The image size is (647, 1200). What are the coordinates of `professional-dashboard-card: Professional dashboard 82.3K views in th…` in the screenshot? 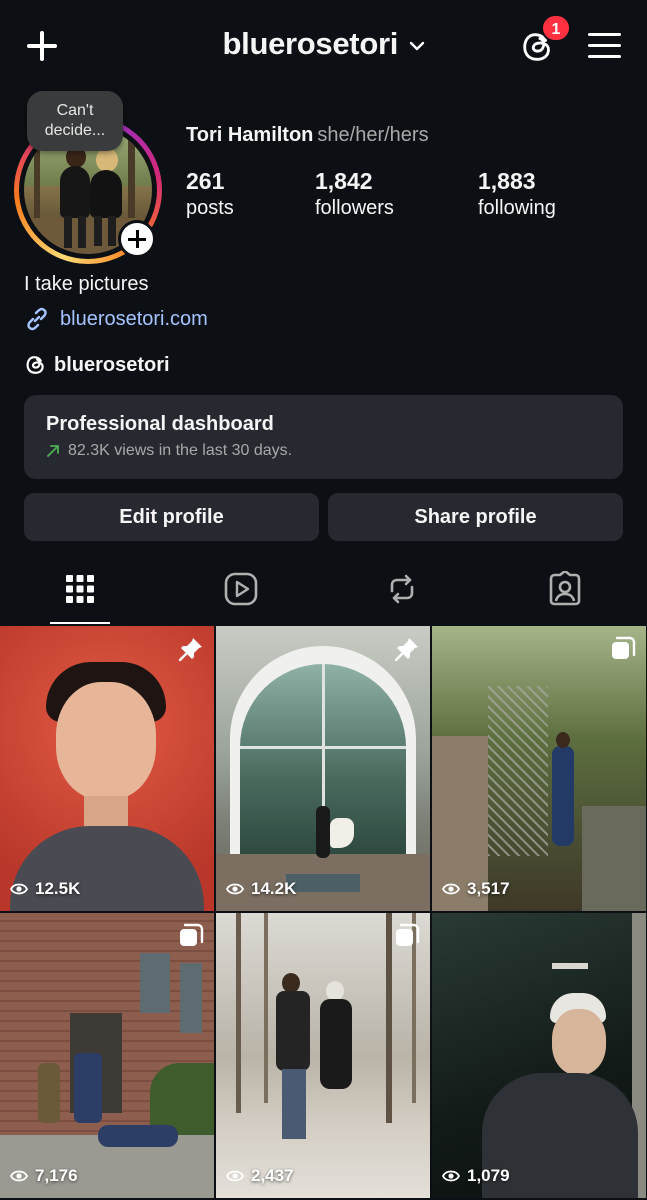 It's located at (323, 437).